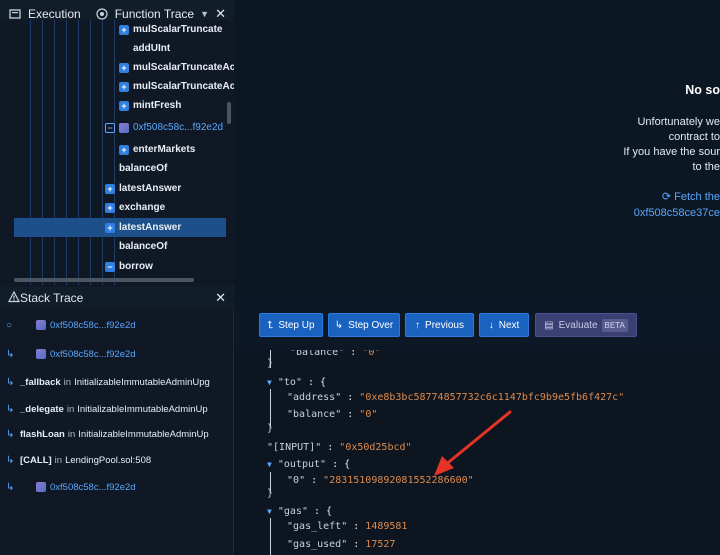  I want to click on horizontal-scrollbar, so click(104, 280).